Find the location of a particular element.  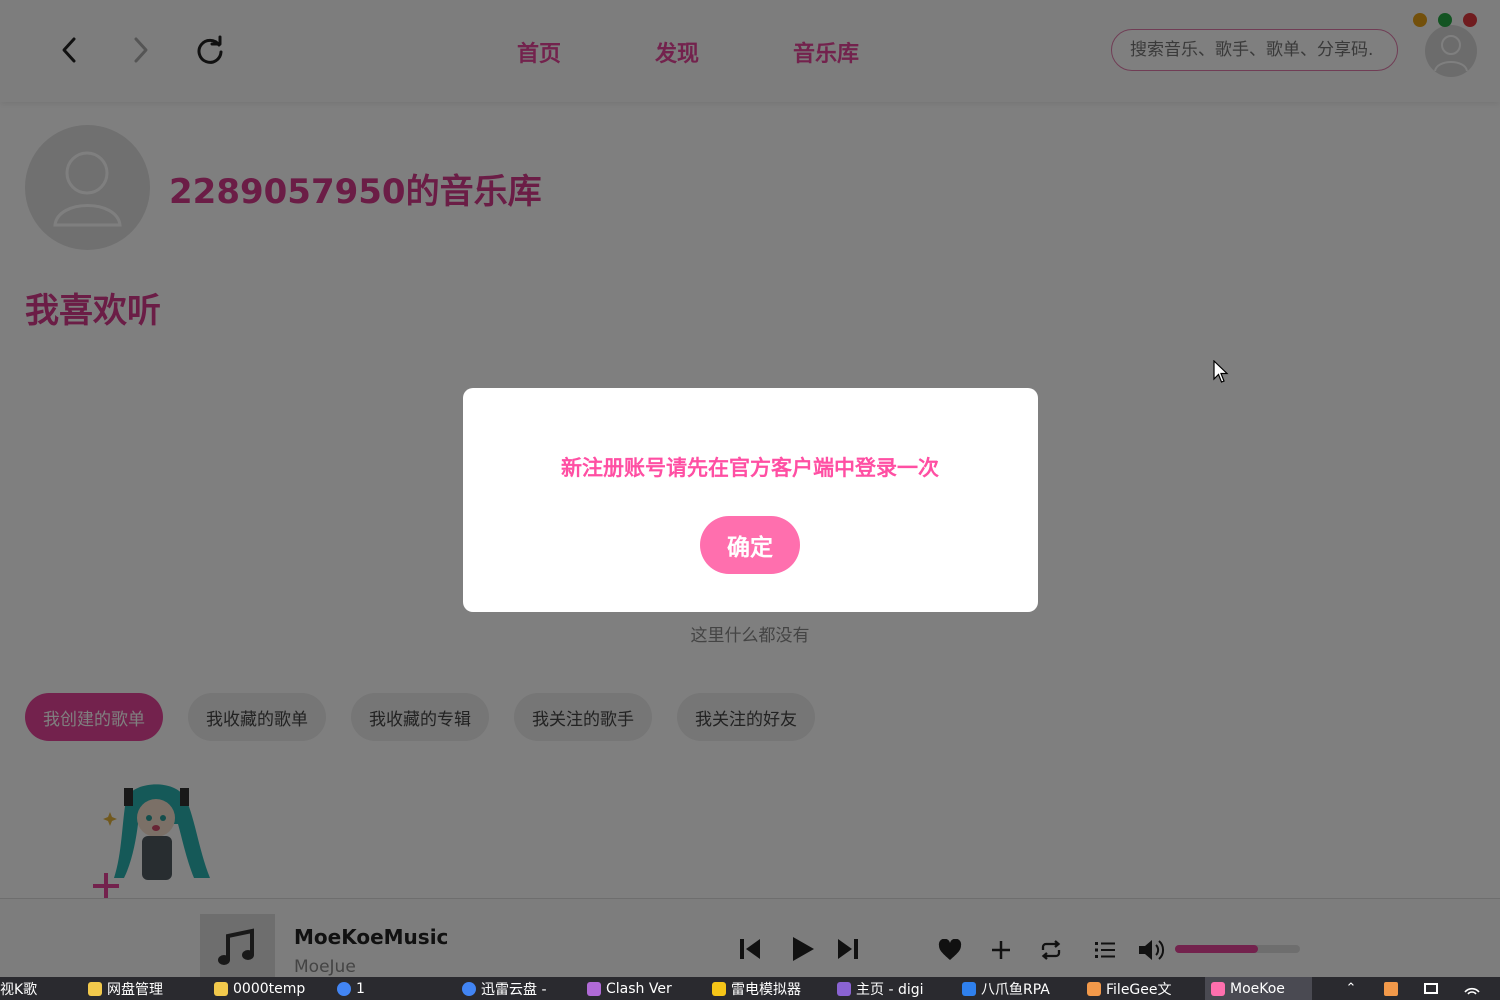

taskbar-item: 雷电模拟器 is located at coordinates (756, 988).